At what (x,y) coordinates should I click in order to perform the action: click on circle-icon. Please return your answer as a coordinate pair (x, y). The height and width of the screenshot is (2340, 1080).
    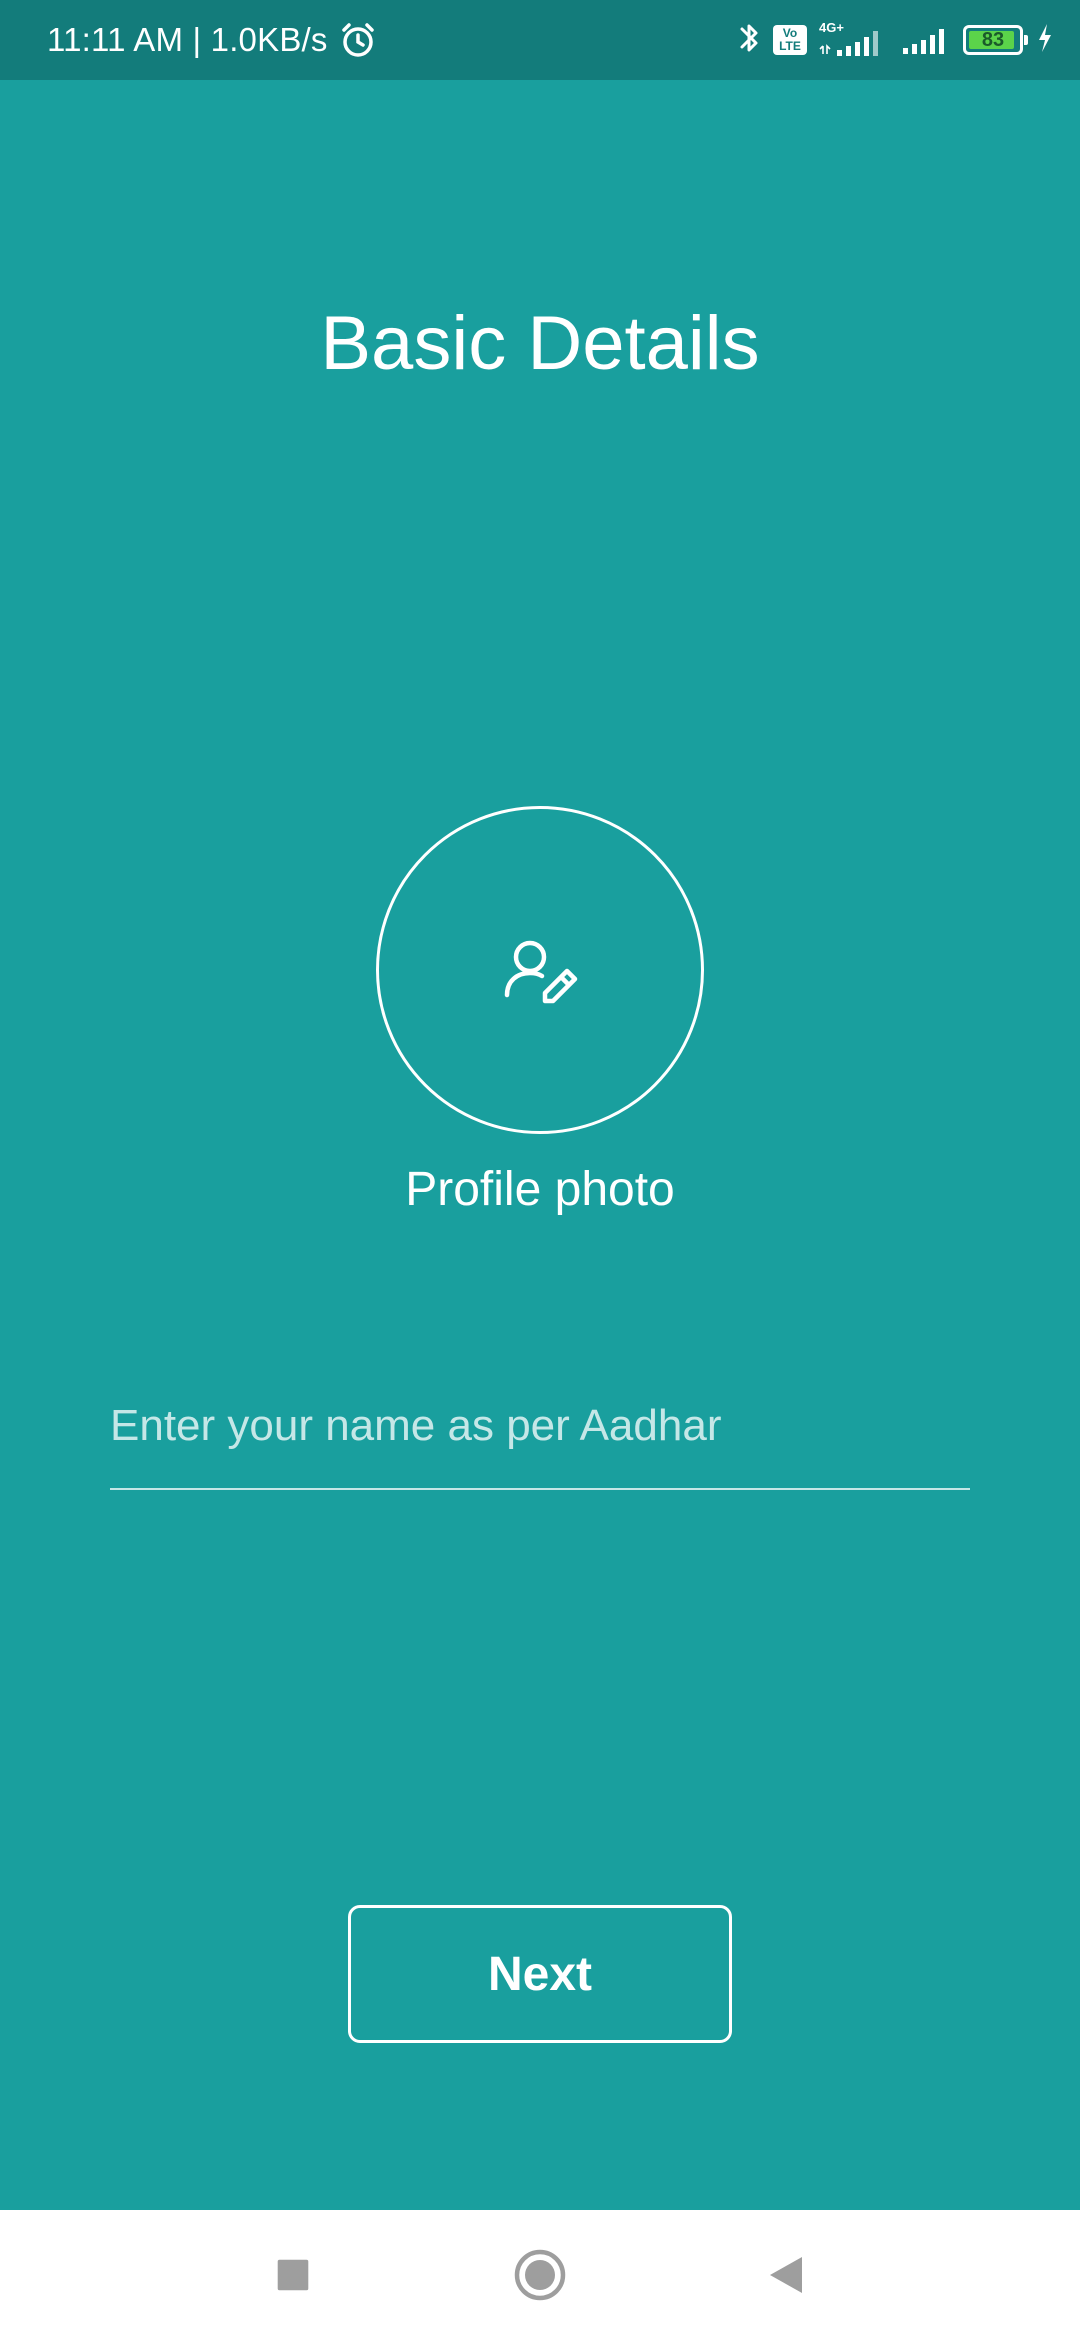
    Looking at the image, I should click on (540, 2275).